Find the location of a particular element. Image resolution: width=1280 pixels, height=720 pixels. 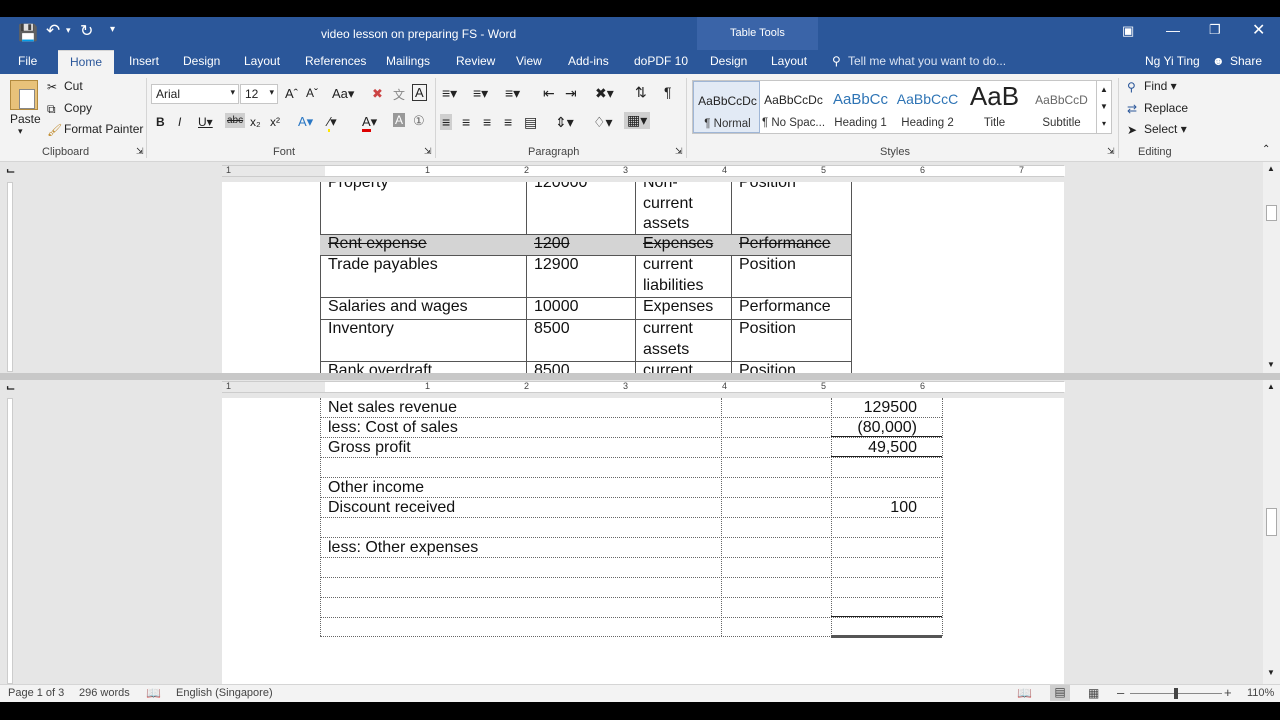

table-cell: 10000 is located at coordinates (556, 307).